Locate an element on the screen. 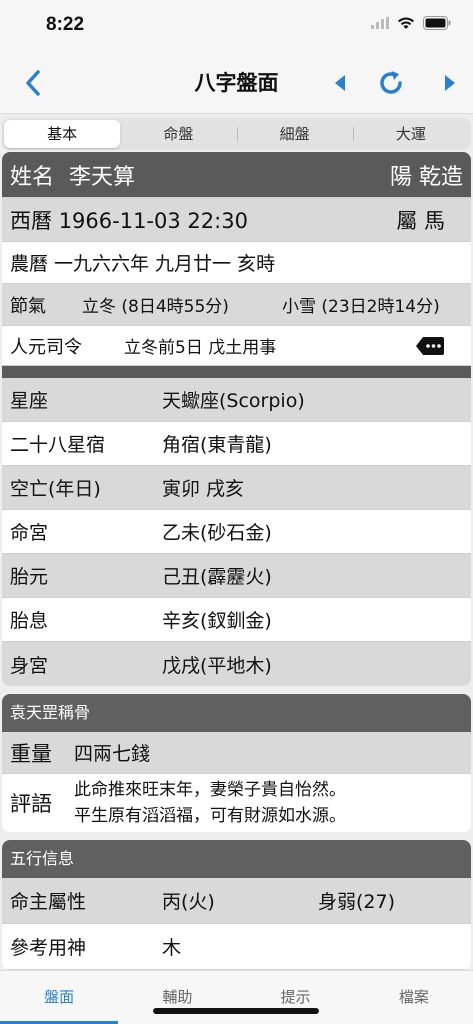 This screenshot has width=473, height=1024. refresh-icon is located at coordinates (391, 83).